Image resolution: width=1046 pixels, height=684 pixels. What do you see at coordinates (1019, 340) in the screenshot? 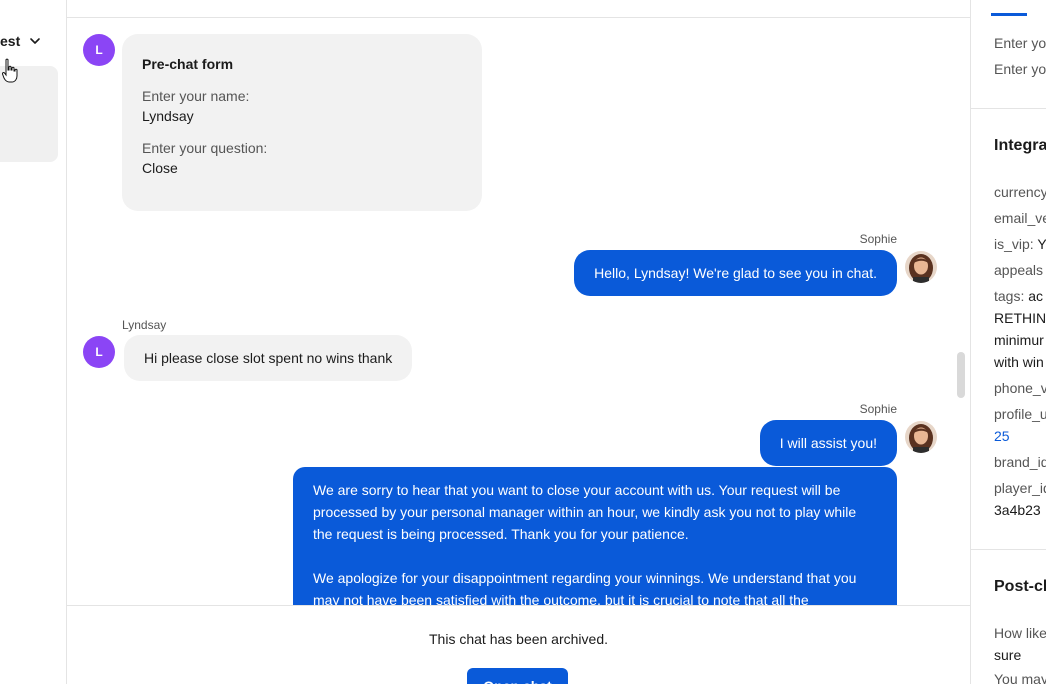
I see `integration-field-value: minimur` at bounding box center [1019, 340].